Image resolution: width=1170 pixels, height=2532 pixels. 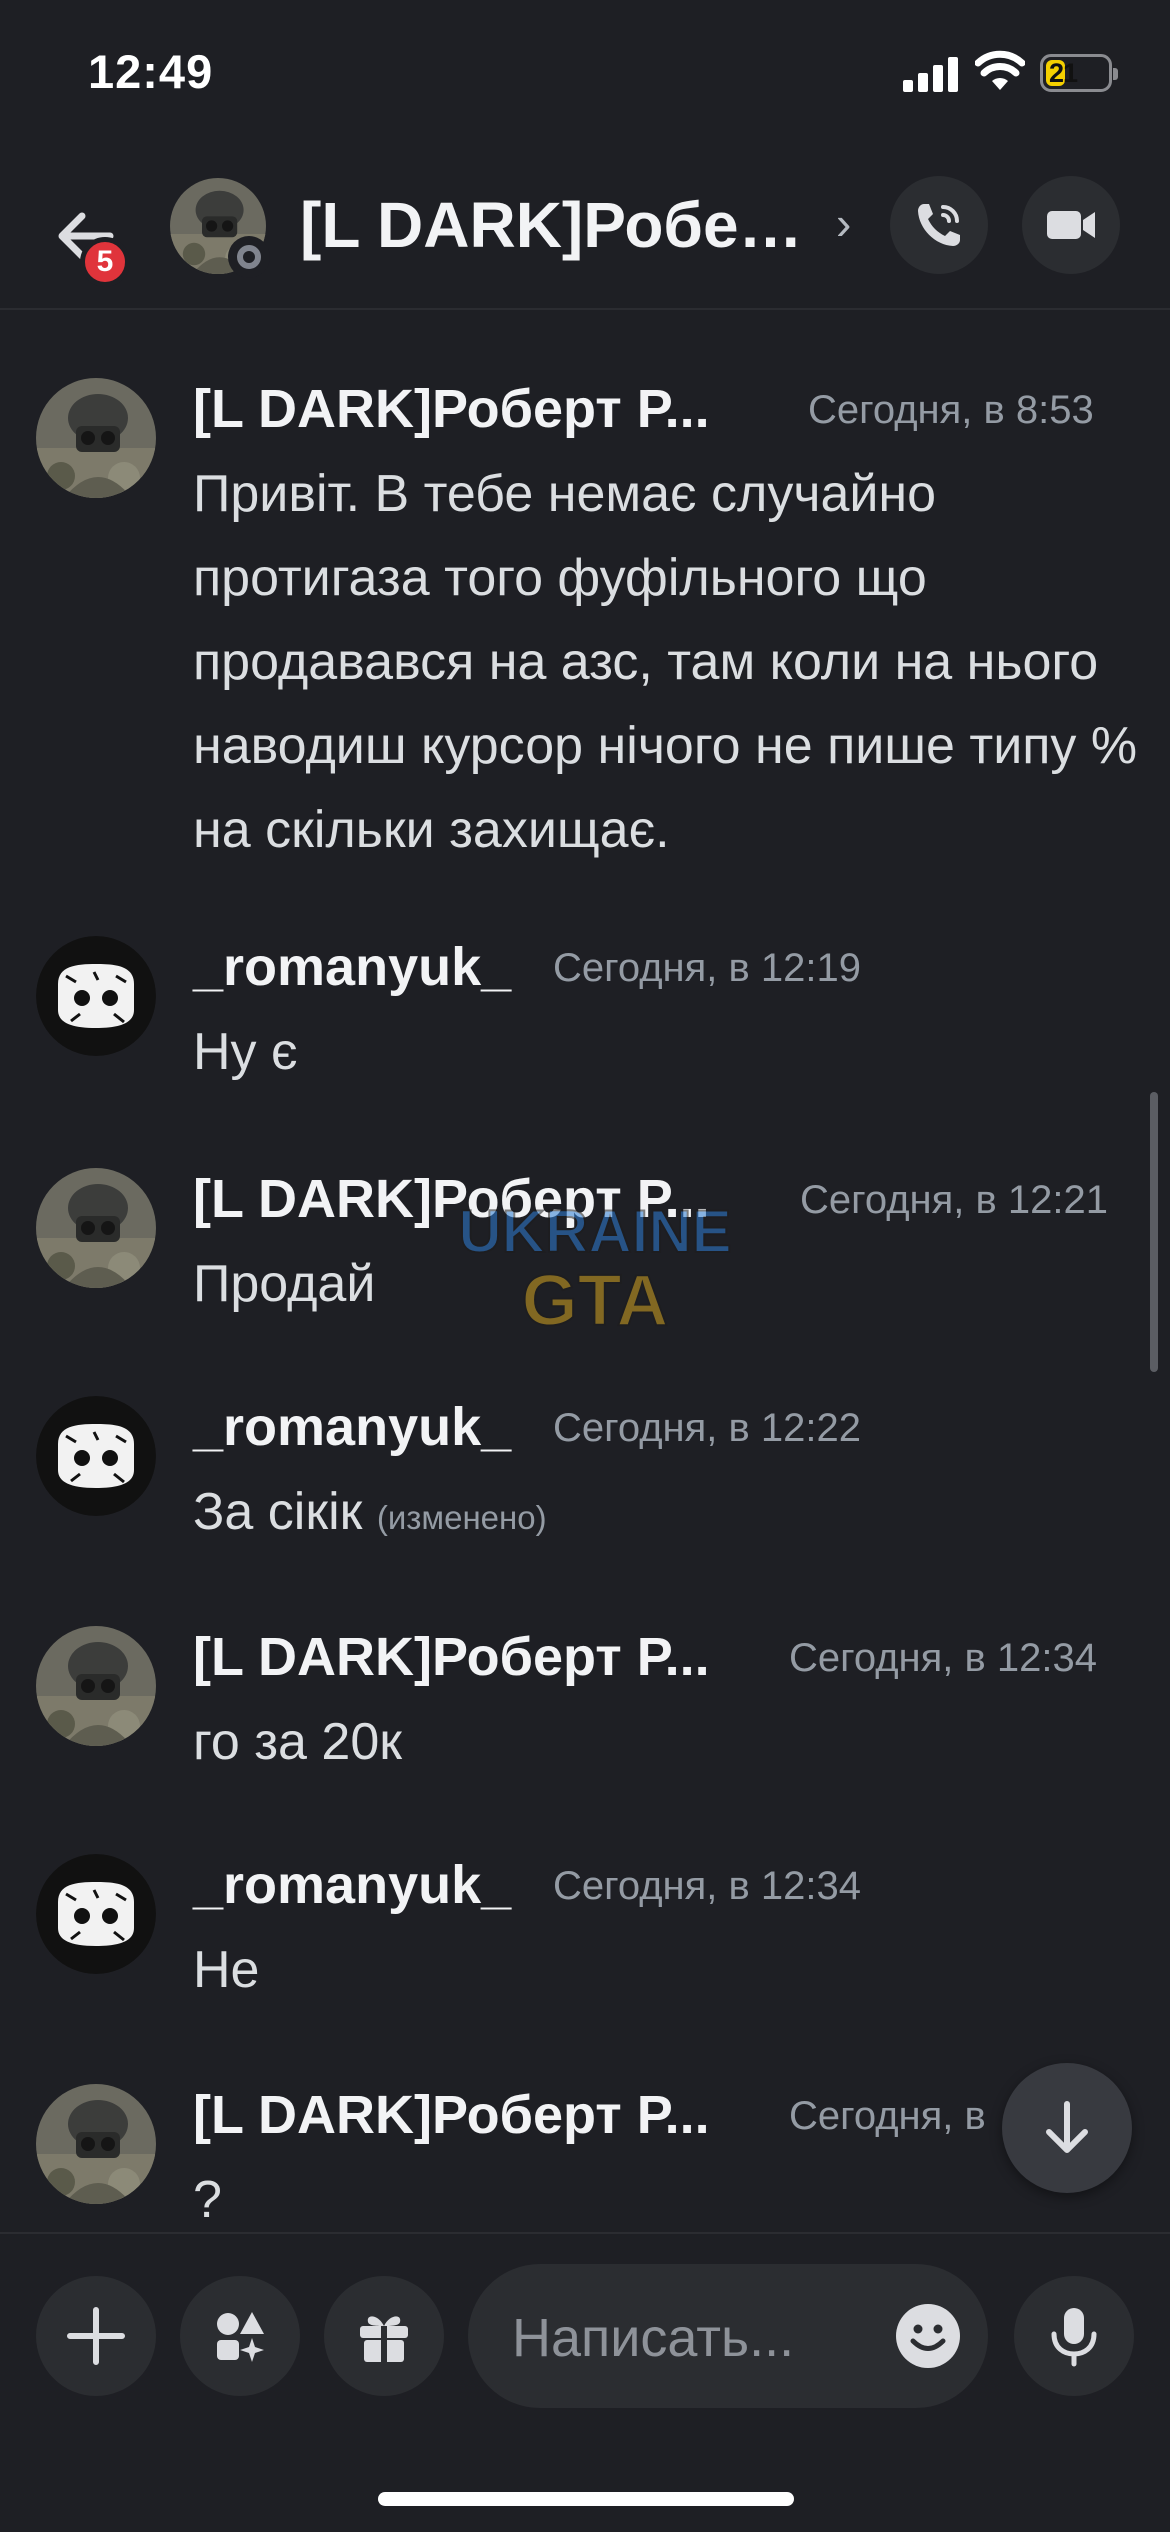 I want to click on message-text: Ну є, so click(x=245, y=1052).